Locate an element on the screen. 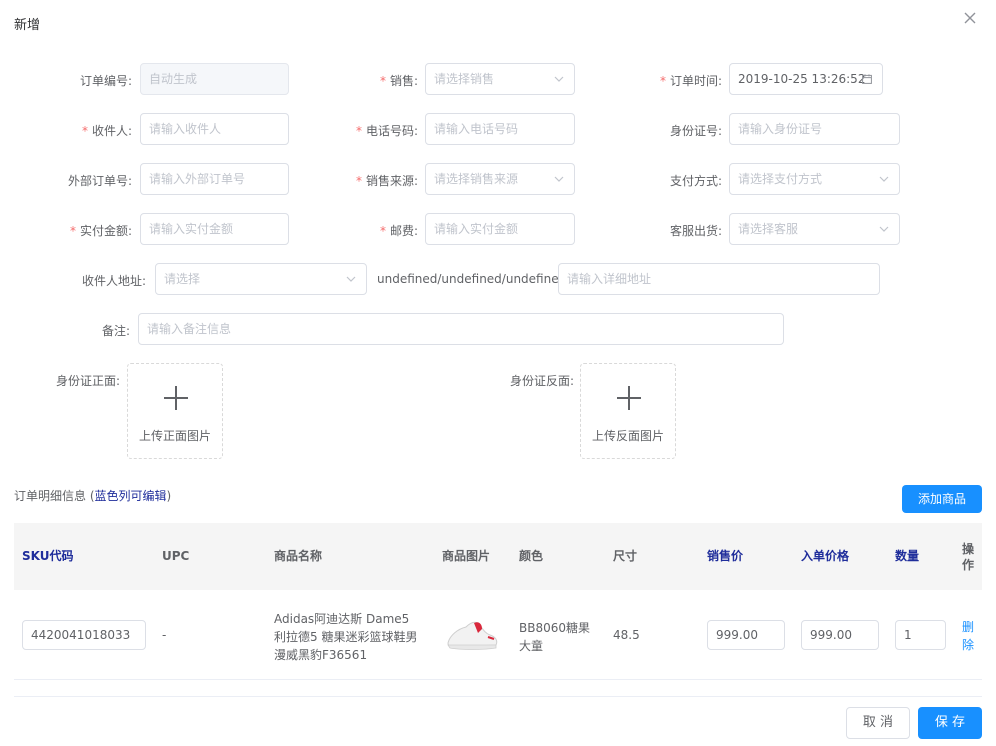 The height and width of the screenshot is (746, 996). id-front-upload-text: 上传正面图片 is located at coordinates (174, 436).